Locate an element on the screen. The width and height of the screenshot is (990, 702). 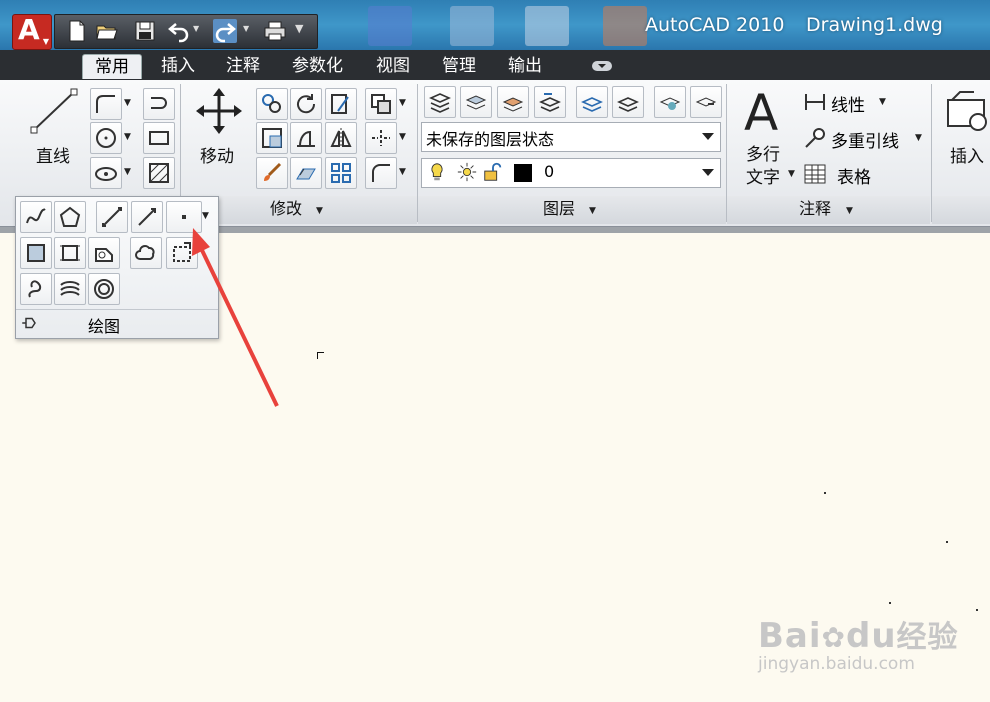
printer-icon is located at coordinates (275, 31).